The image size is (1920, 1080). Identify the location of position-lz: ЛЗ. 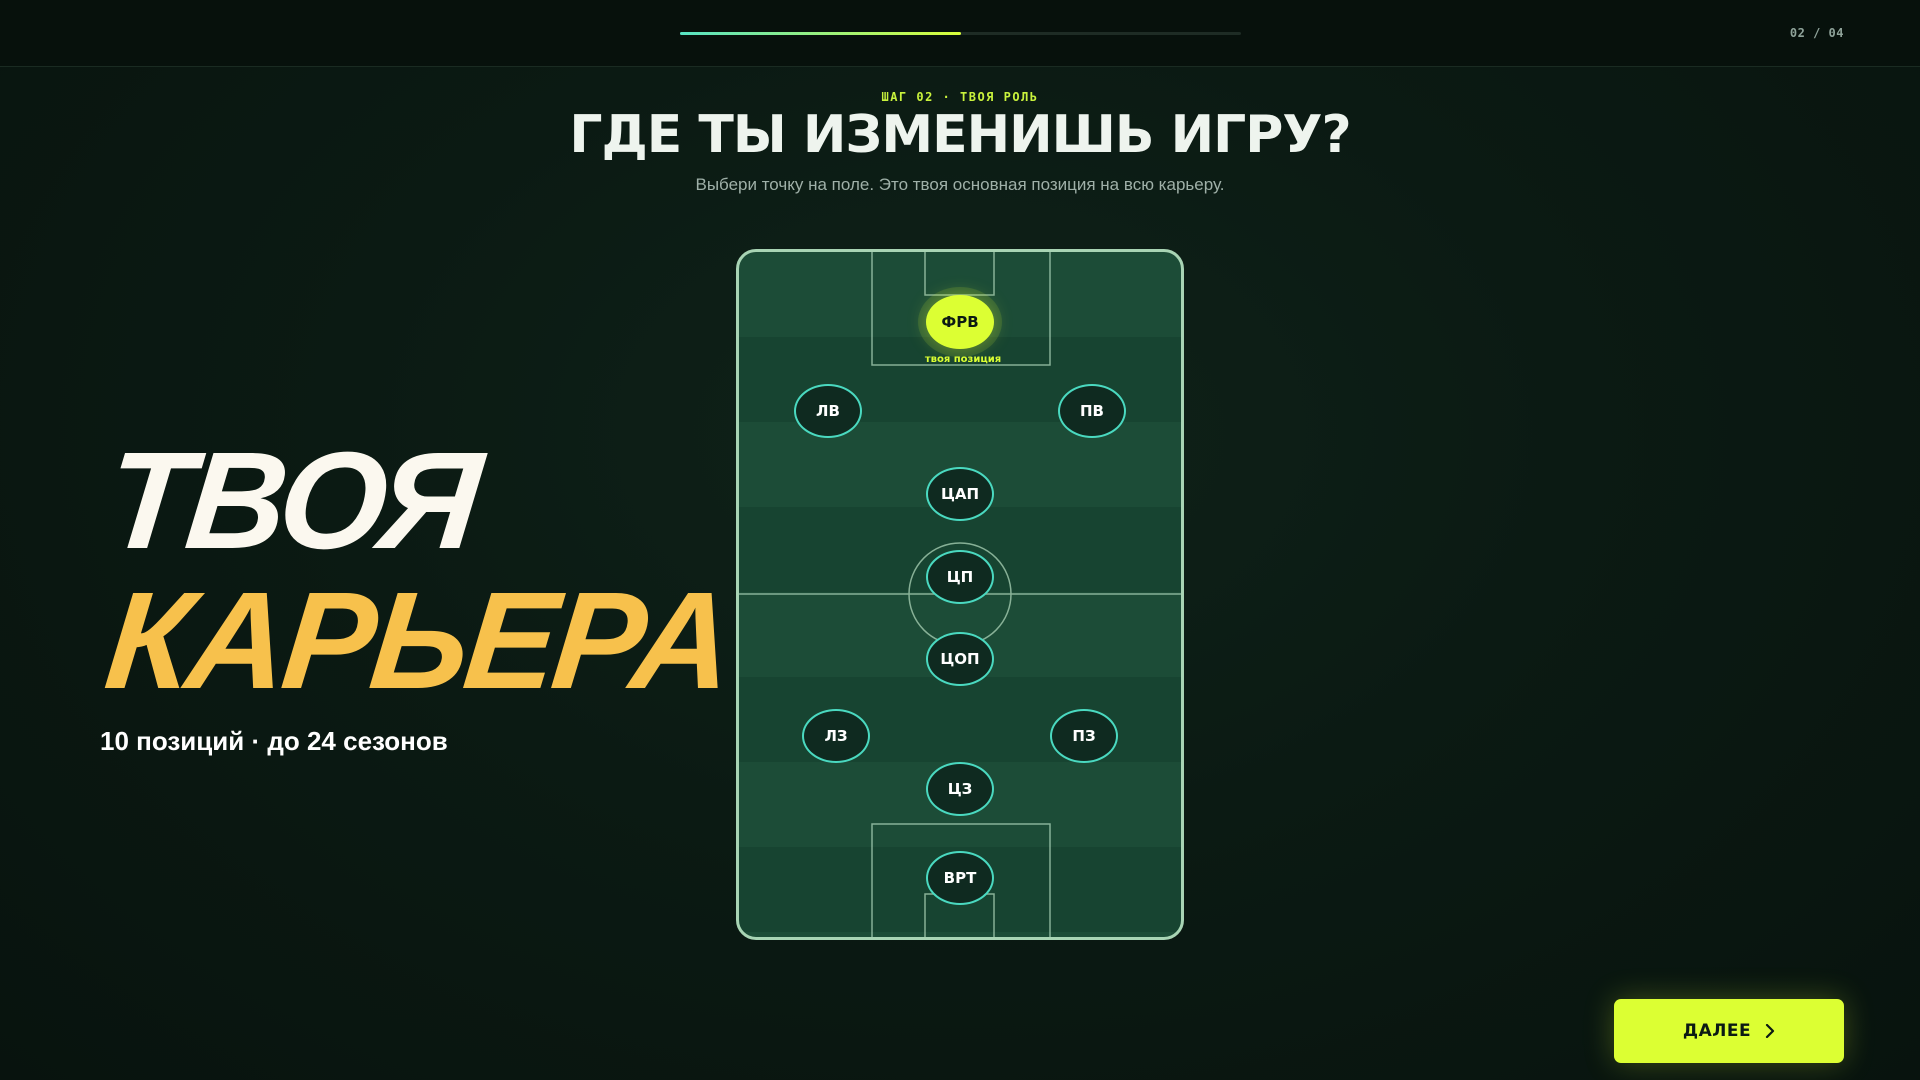
(836, 736).